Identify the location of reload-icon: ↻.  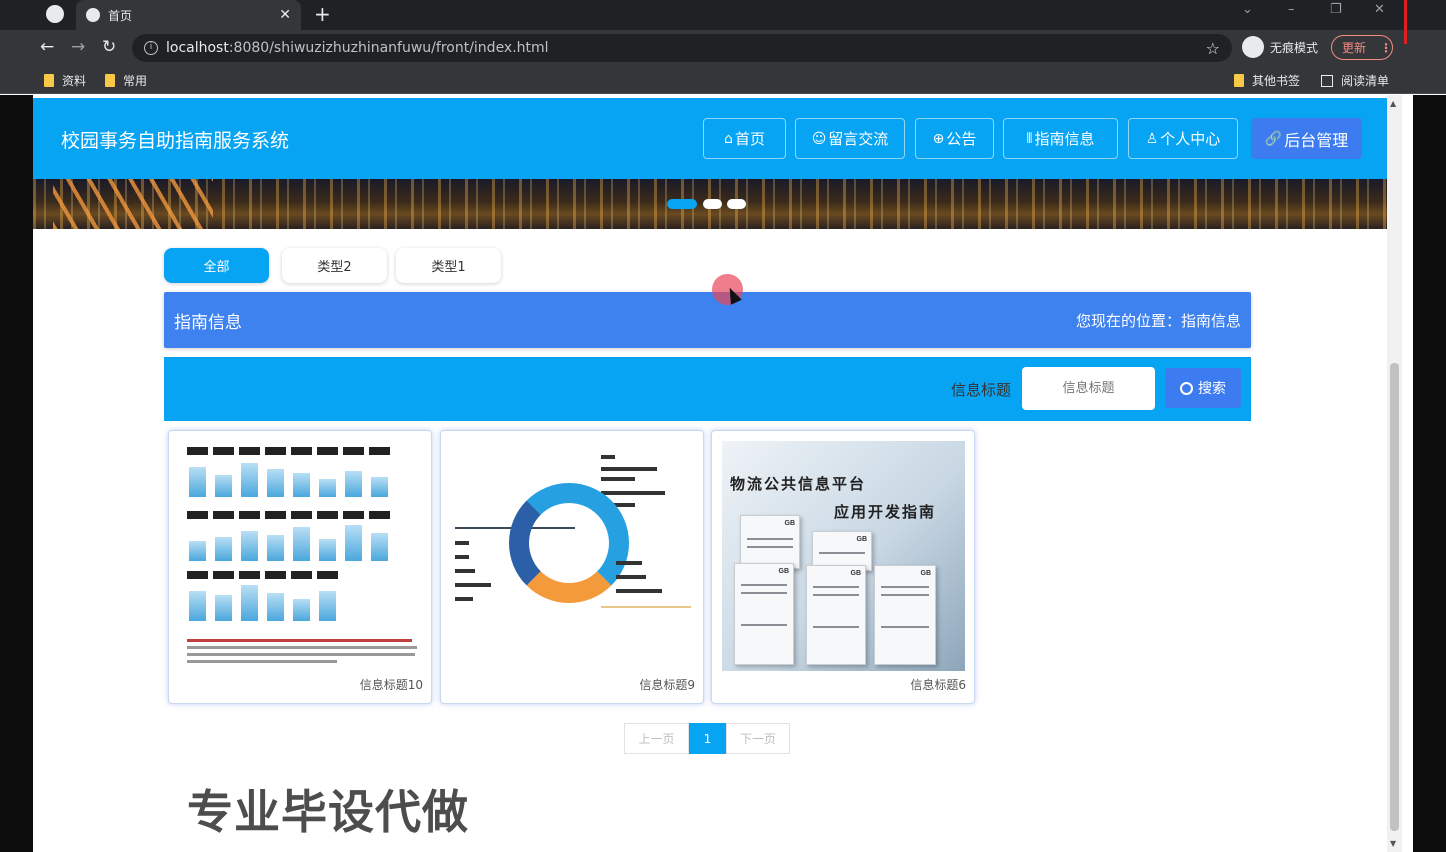
(109, 47).